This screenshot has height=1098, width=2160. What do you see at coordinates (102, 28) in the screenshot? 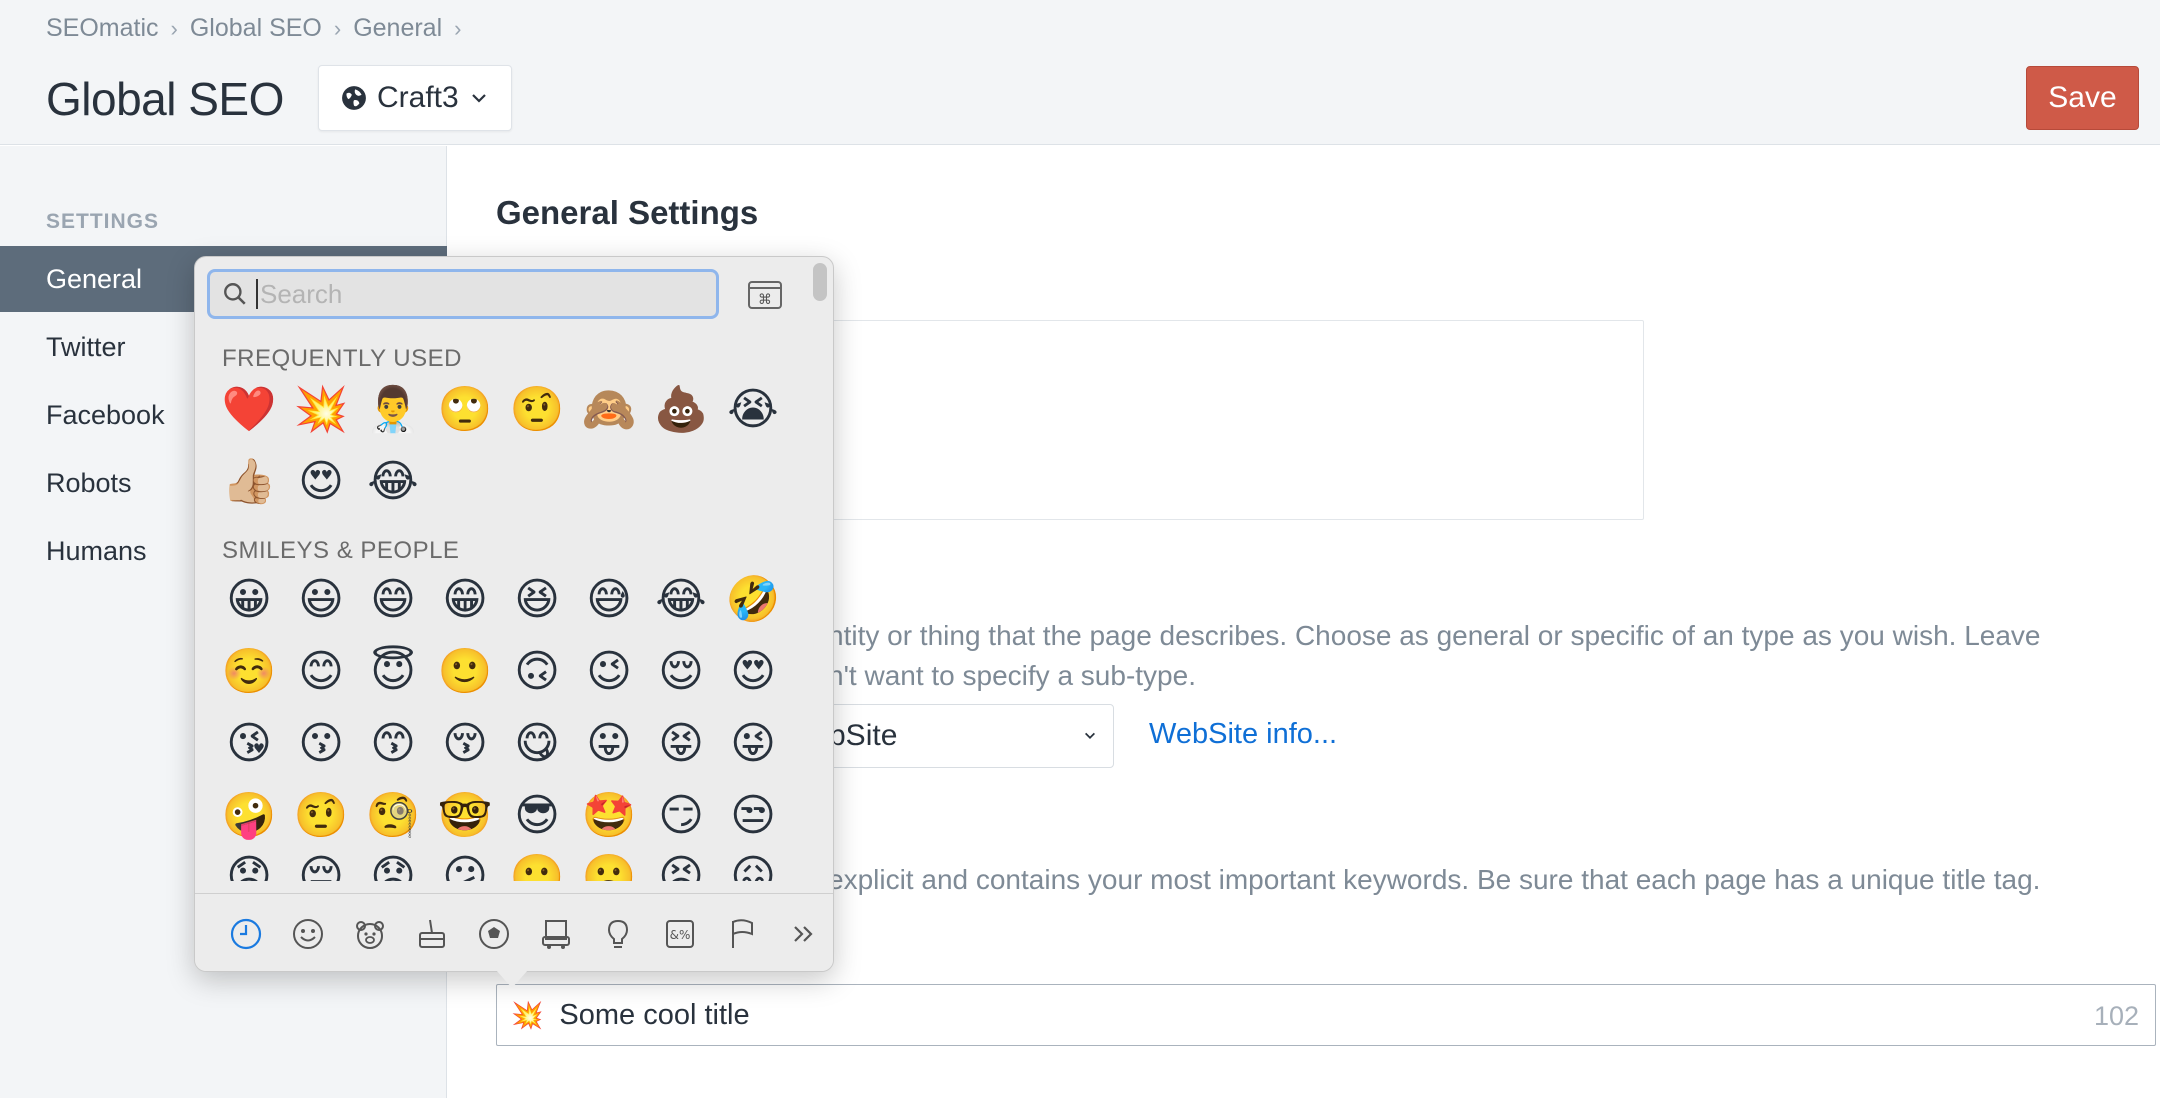
I see `breadcrumb-item-seomatic: SEOmatic` at bounding box center [102, 28].